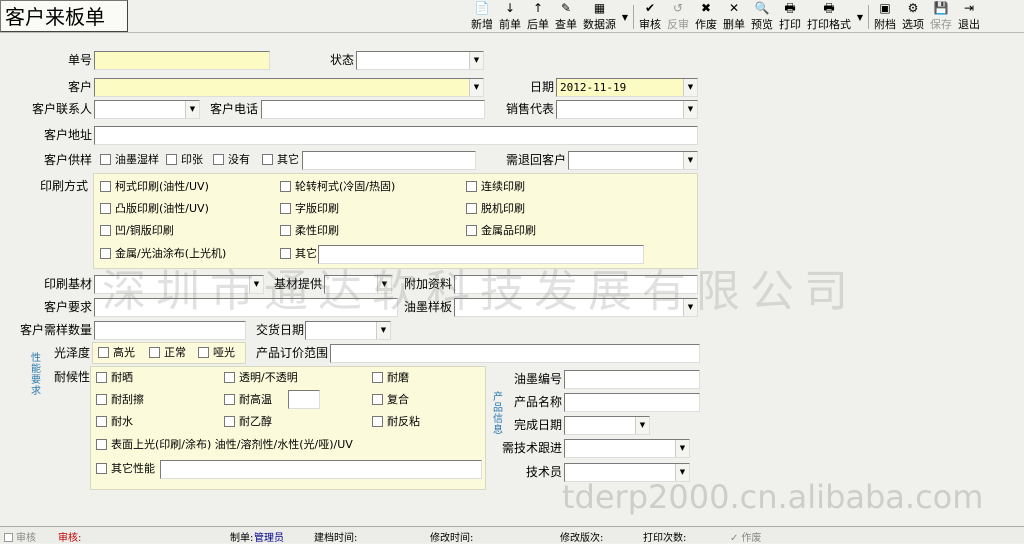 The width and height of the screenshot is (1024, 544). Describe the element at coordinates (734, 17) in the screenshot. I see `delete-button: ✕ 删单` at that location.